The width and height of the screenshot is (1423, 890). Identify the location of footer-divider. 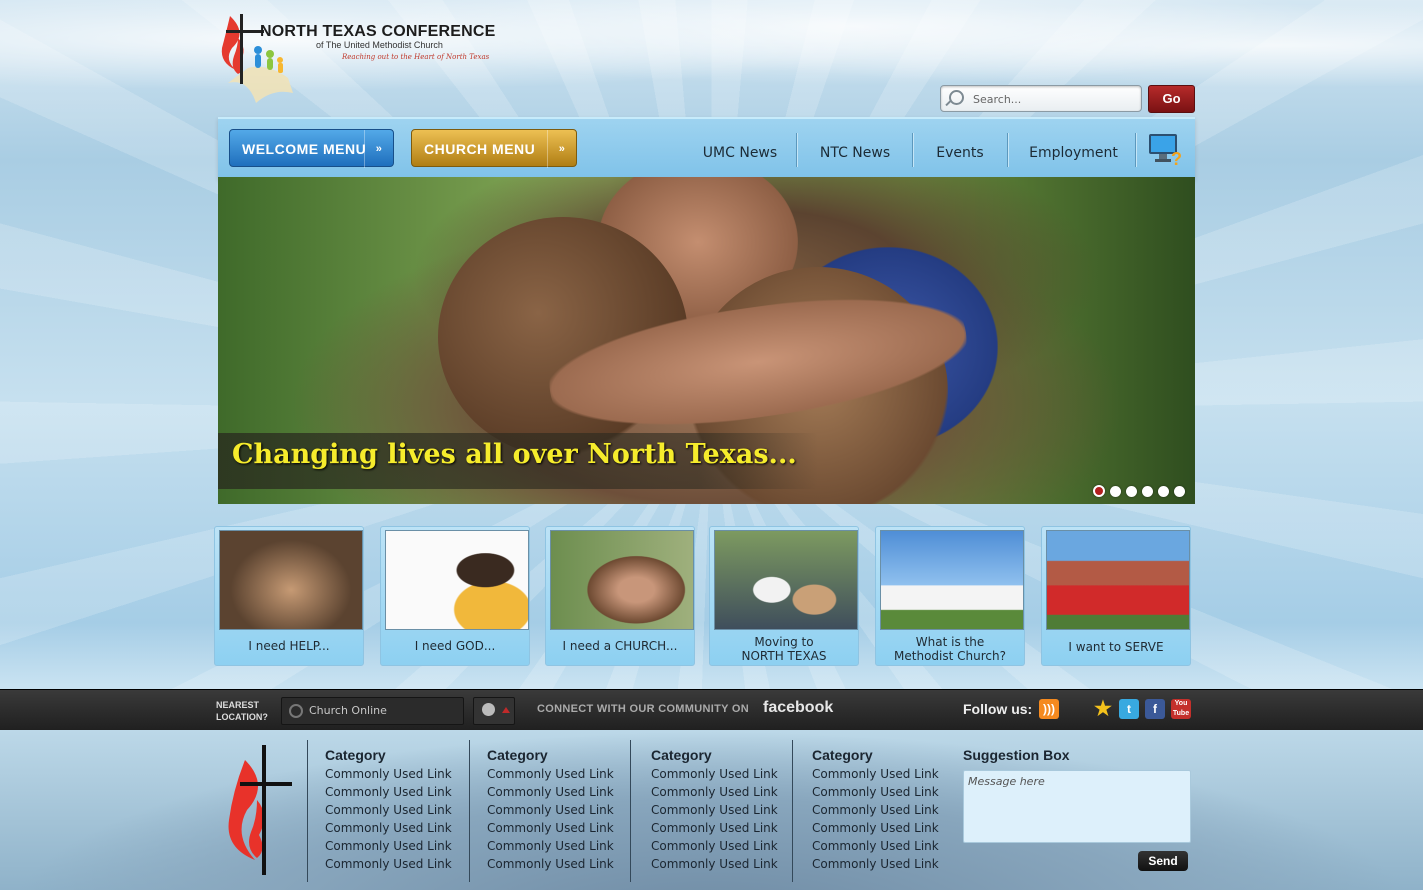
(307, 811).